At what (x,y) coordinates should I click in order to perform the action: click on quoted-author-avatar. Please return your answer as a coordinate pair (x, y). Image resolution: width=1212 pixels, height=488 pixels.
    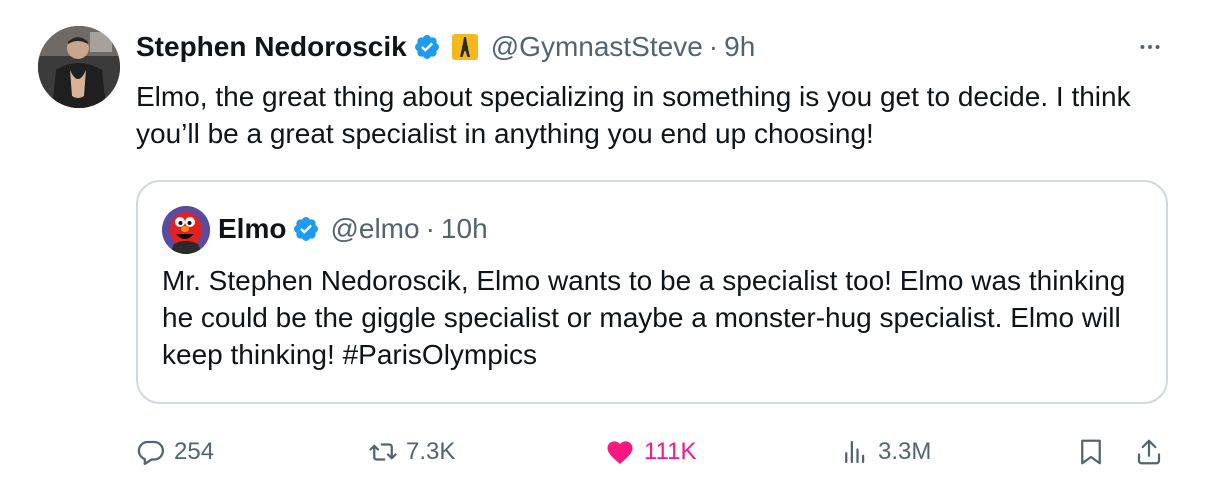
    Looking at the image, I should click on (186, 230).